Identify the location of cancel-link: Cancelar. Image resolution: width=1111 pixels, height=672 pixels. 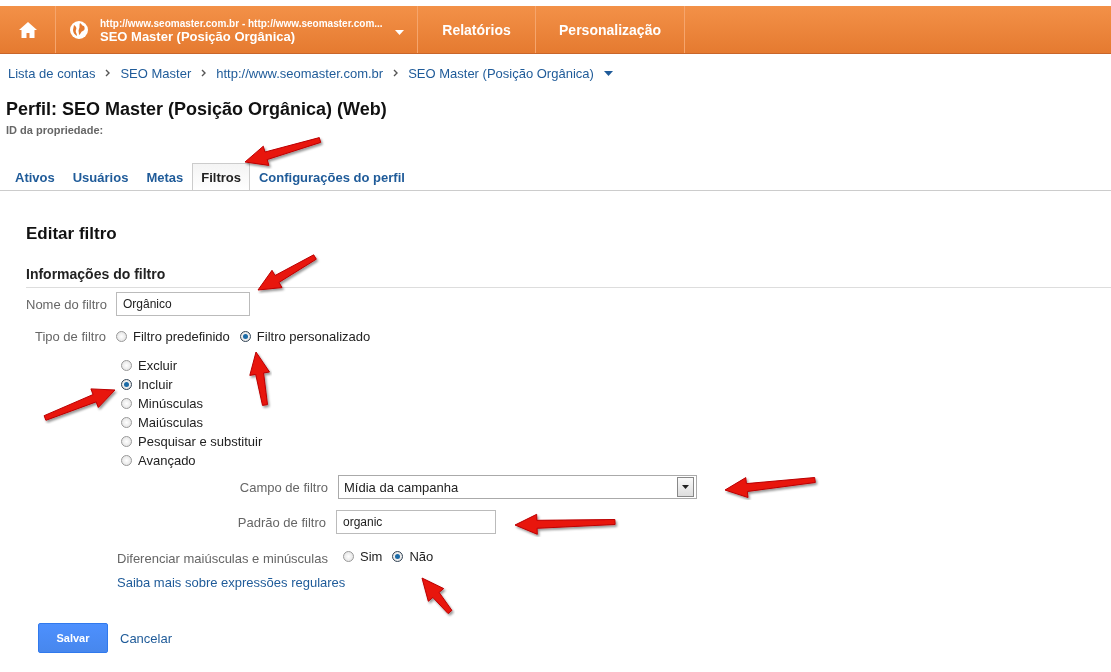
(146, 638).